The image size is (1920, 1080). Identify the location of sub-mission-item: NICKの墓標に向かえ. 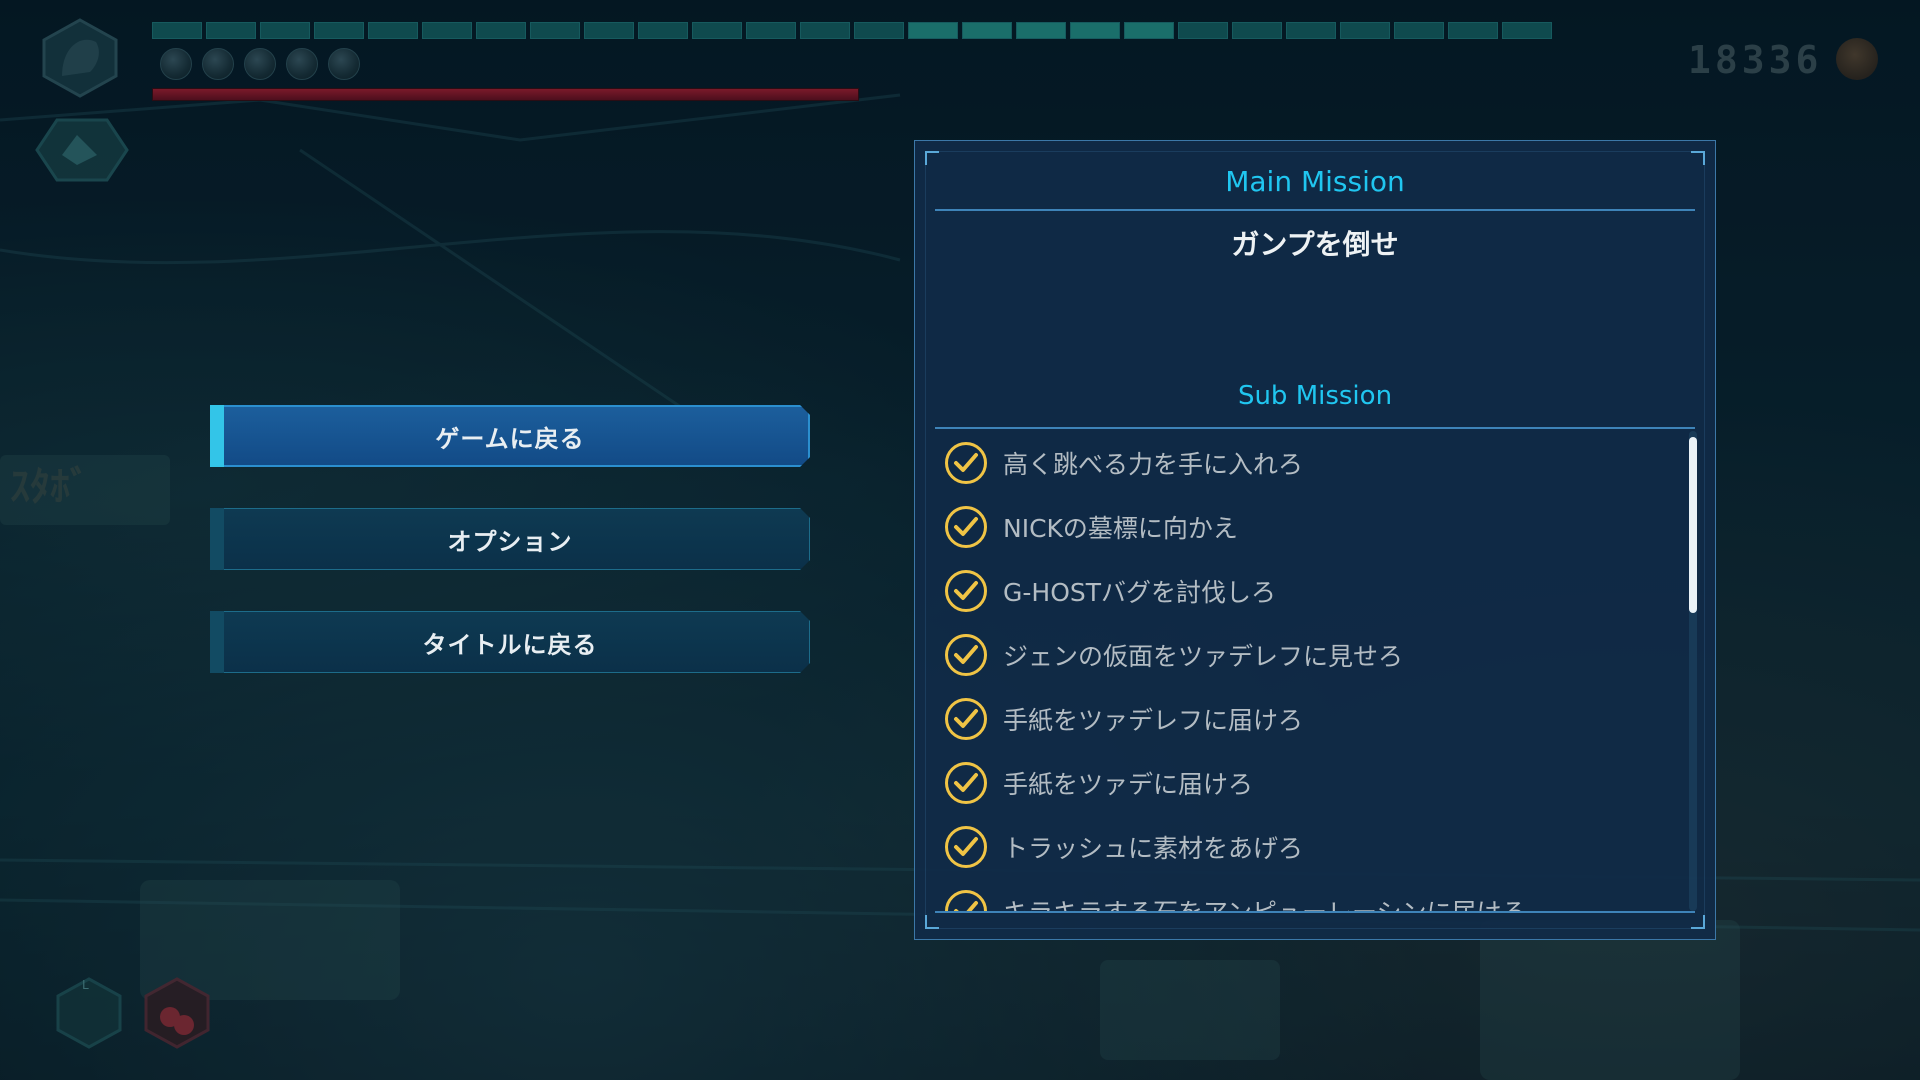
(1310, 527).